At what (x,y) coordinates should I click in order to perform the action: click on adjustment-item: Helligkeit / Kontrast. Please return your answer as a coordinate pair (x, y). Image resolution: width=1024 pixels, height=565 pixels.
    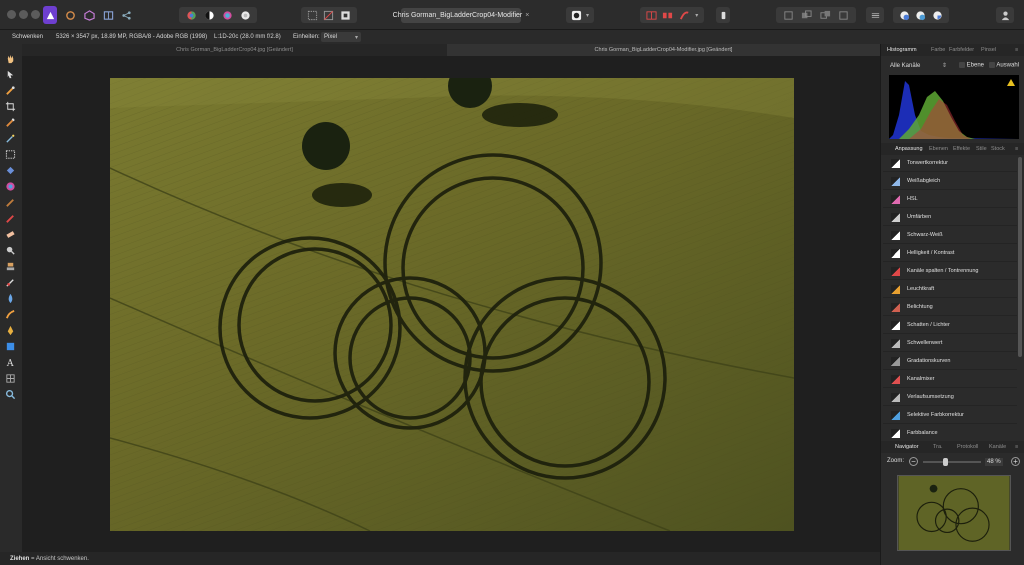
    Looking at the image, I should click on (950, 253).